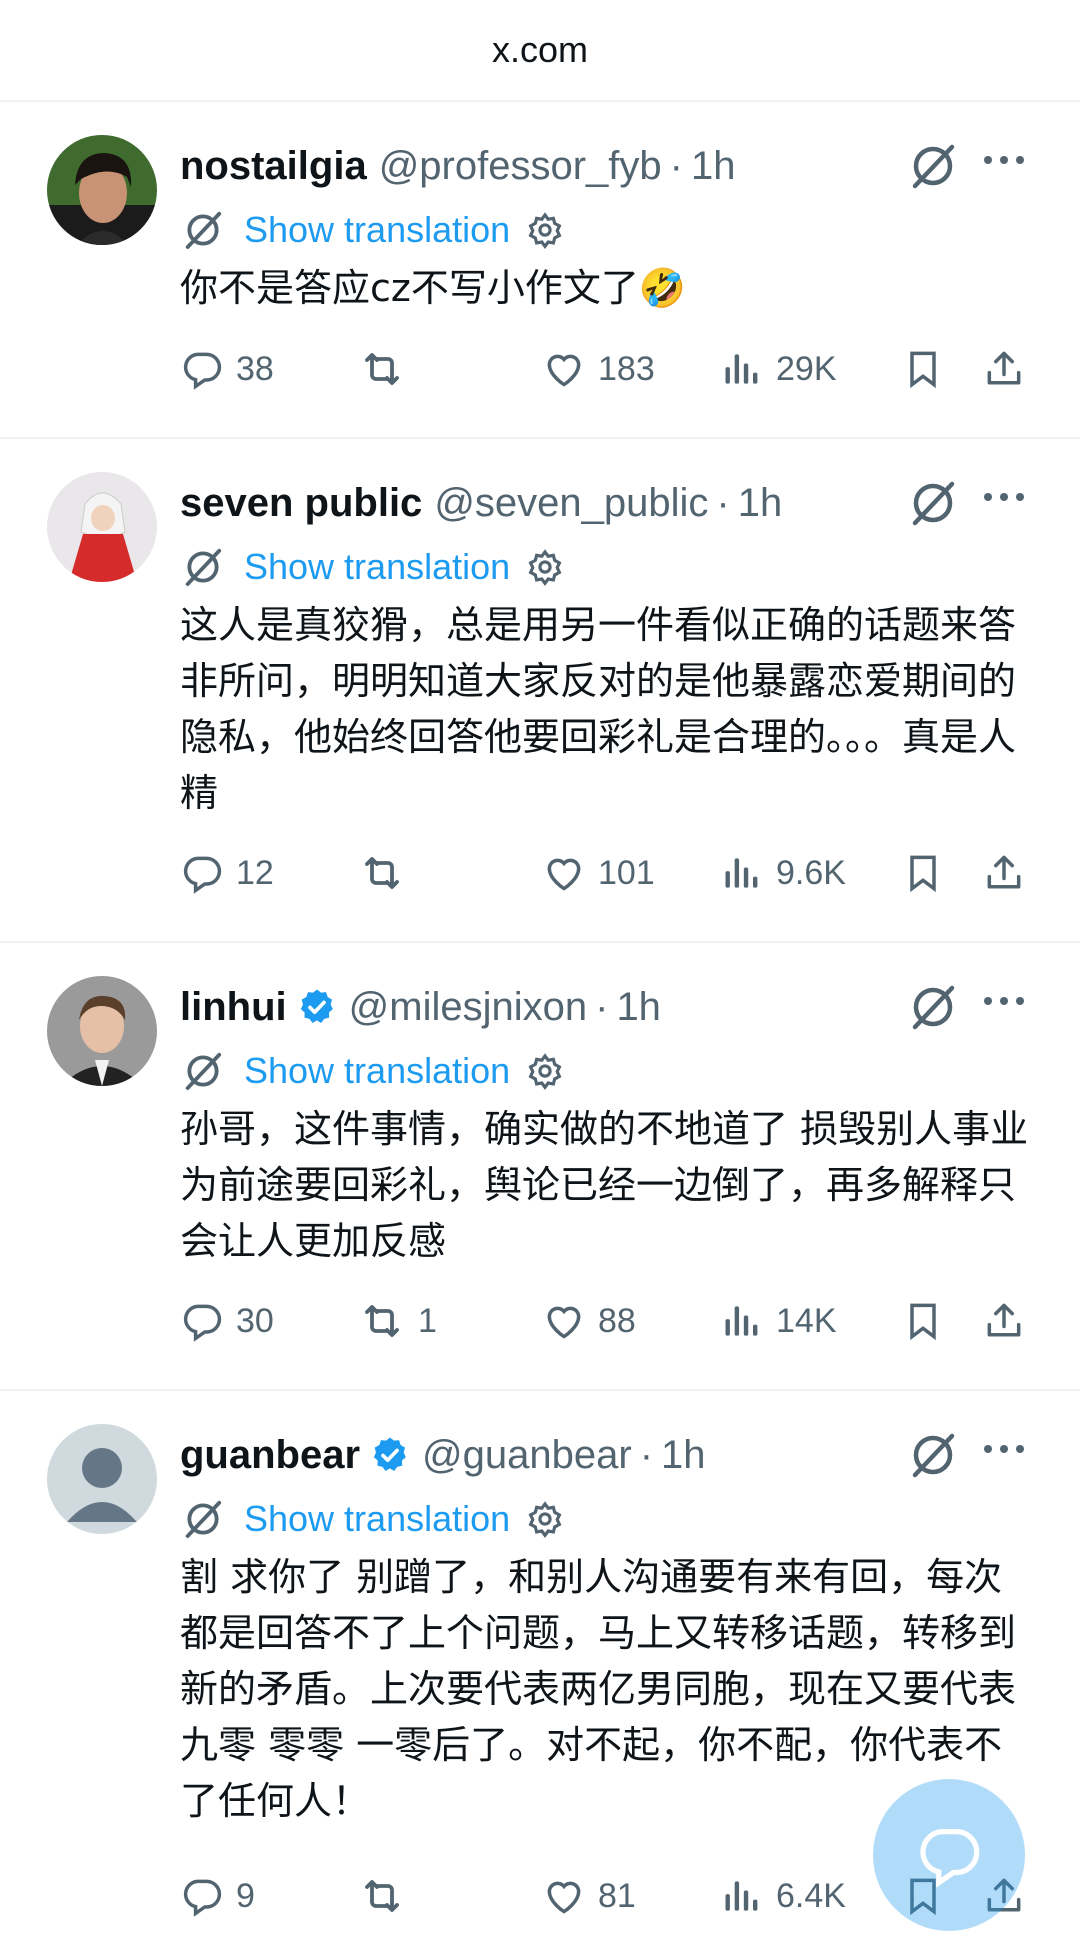 The width and height of the screenshot is (1080, 1946). I want to click on url-text: x.com, so click(539, 49).